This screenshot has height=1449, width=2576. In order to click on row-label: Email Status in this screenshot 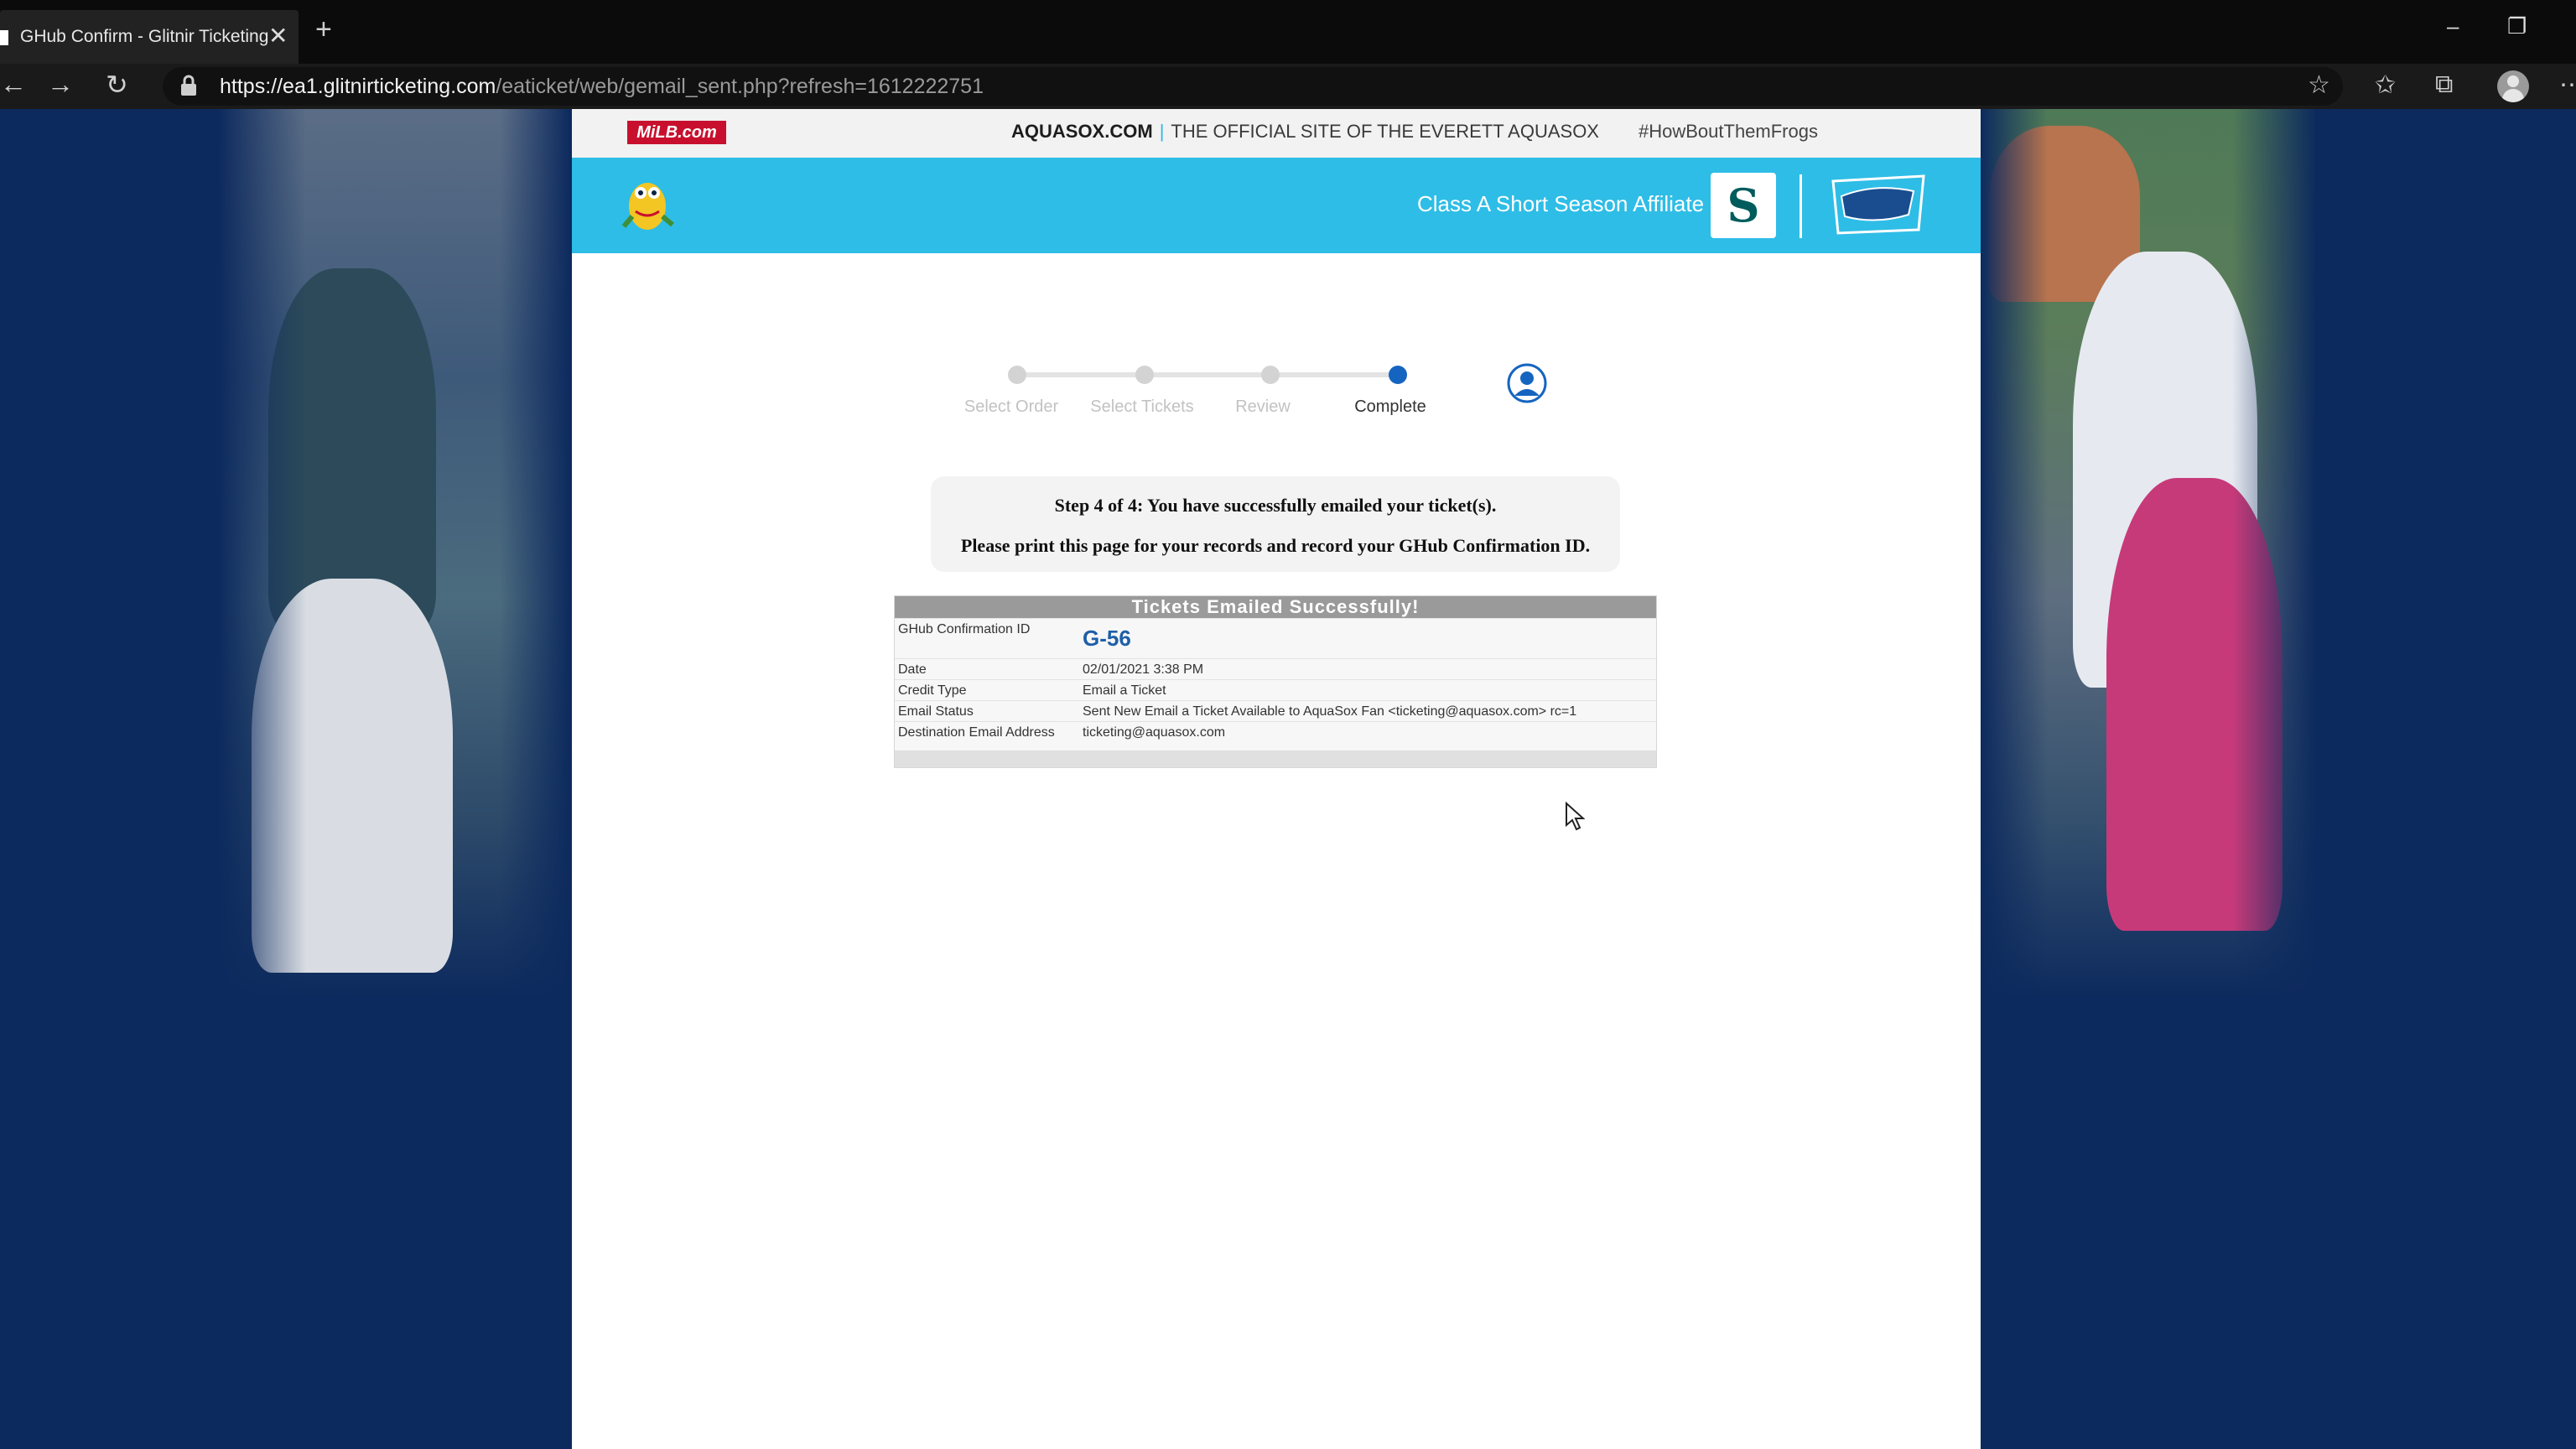, I will do `click(936, 711)`.